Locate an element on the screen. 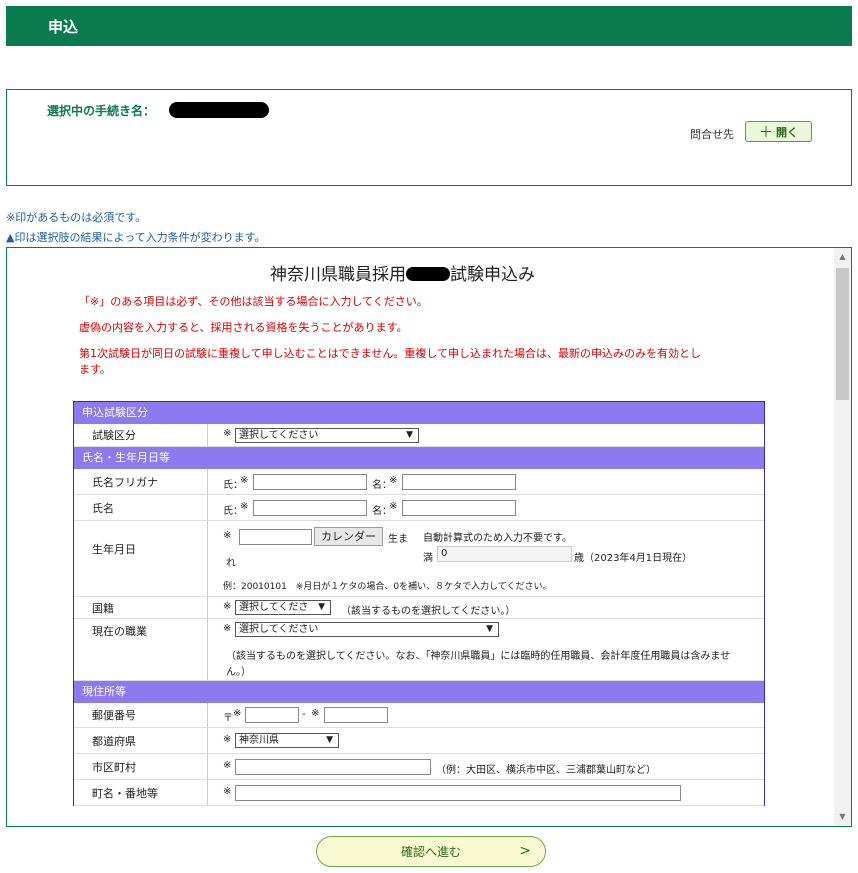  postal-dash: - is located at coordinates (304, 714).